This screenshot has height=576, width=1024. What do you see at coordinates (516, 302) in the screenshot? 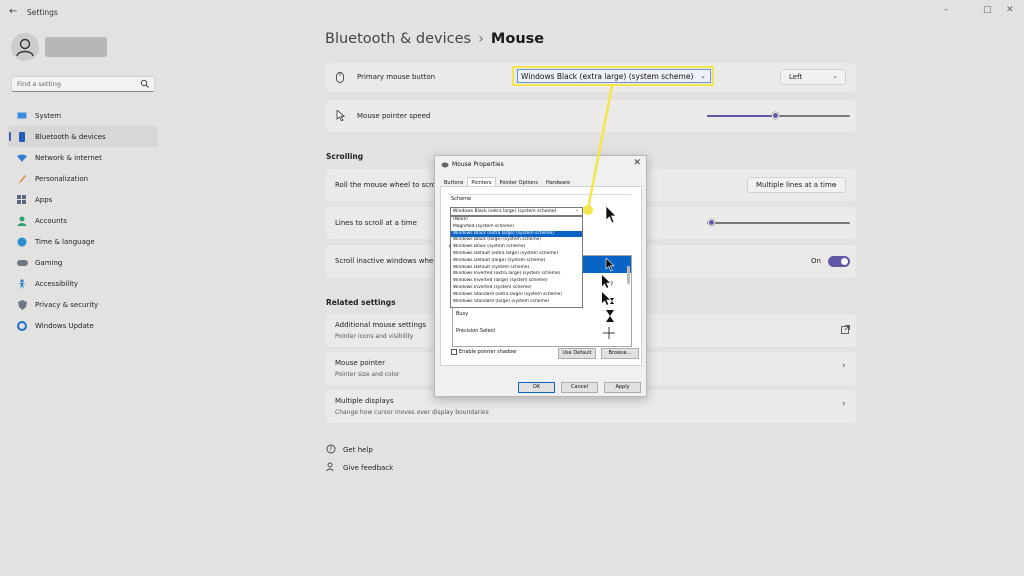
I see `scheme-option: Windows Standard (large) (system scheme)` at bounding box center [516, 302].